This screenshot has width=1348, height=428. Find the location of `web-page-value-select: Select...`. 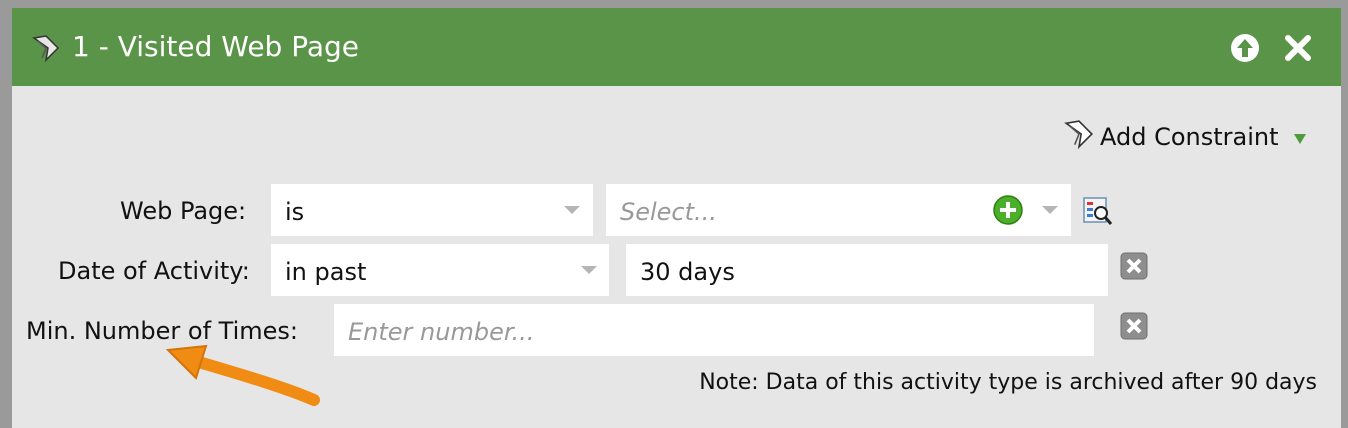

web-page-value-select: Select... is located at coordinates (838, 210).